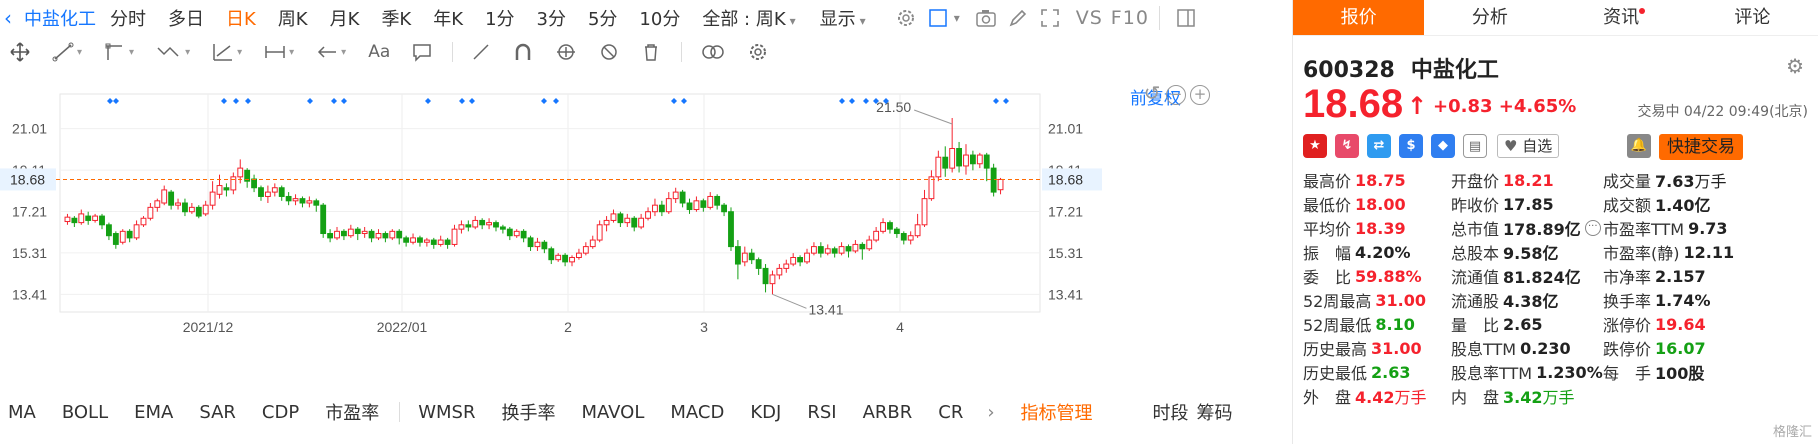  I want to click on note-tool-icon, so click(422, 52).